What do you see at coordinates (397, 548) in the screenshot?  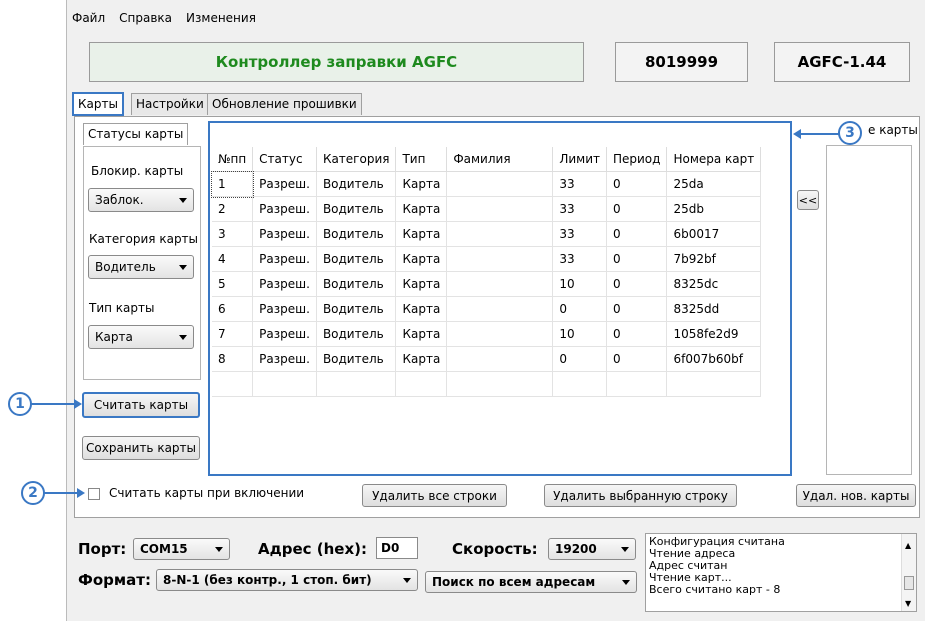 I see `address-input: D0` at bounding box center [397, 548].